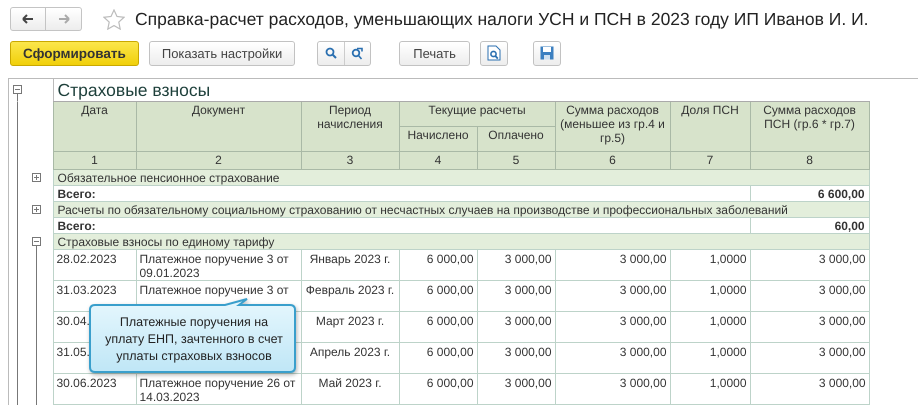  I want to click on back-button, so click(28, 19).